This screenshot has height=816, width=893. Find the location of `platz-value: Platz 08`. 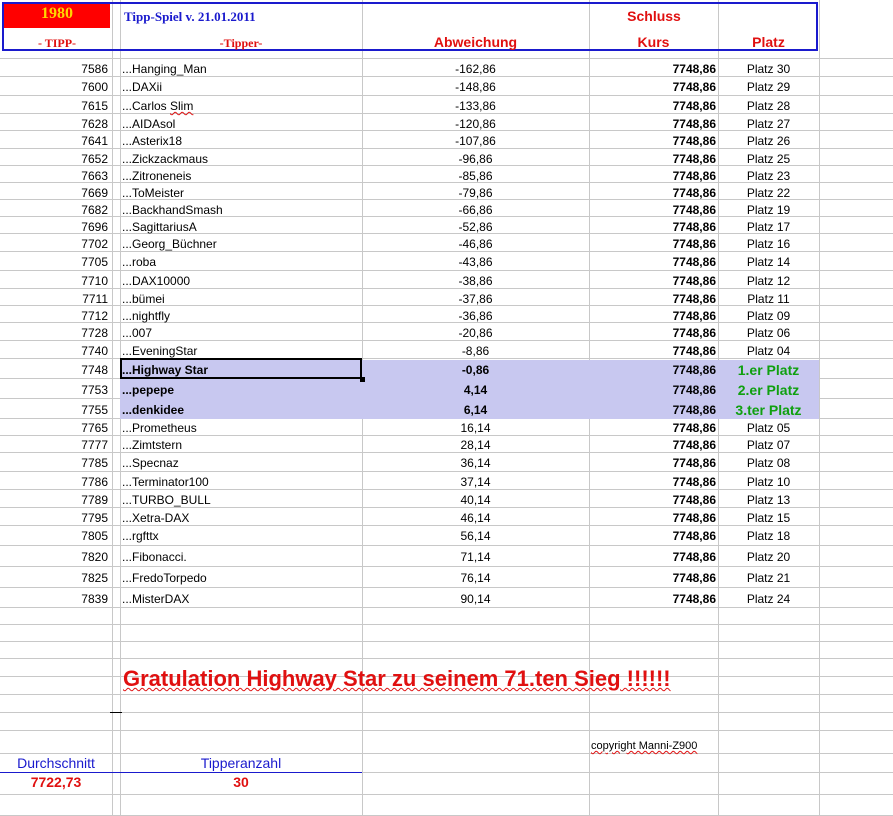

platz-value: Platz 08 is located at coordinates (768, 463).